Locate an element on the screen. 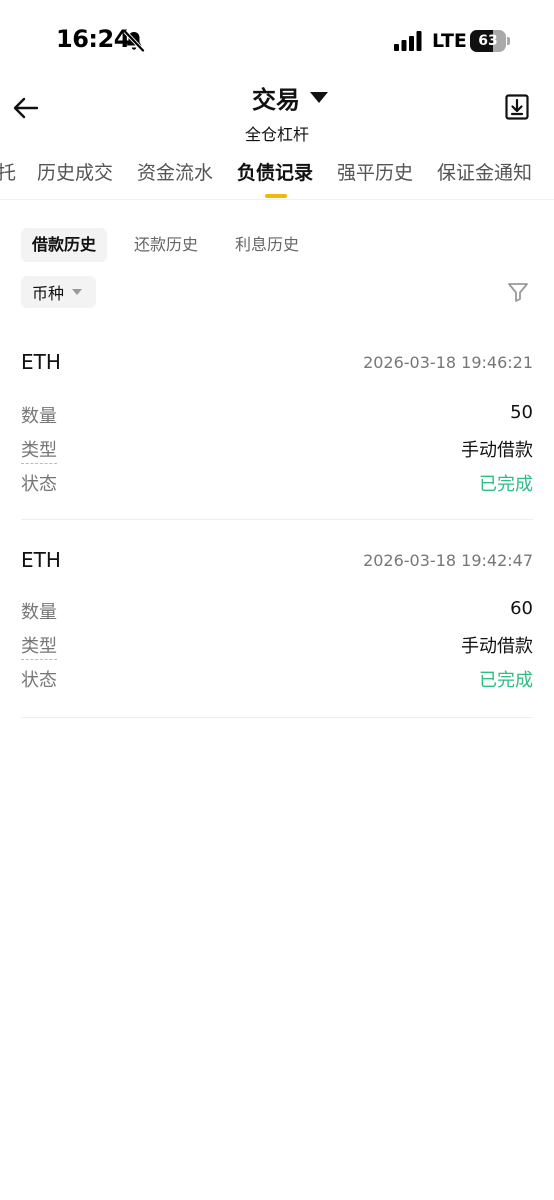 The image size is (554, 1200). subtab-interest-history: 利息历史 is located at coordinates (267, 245).